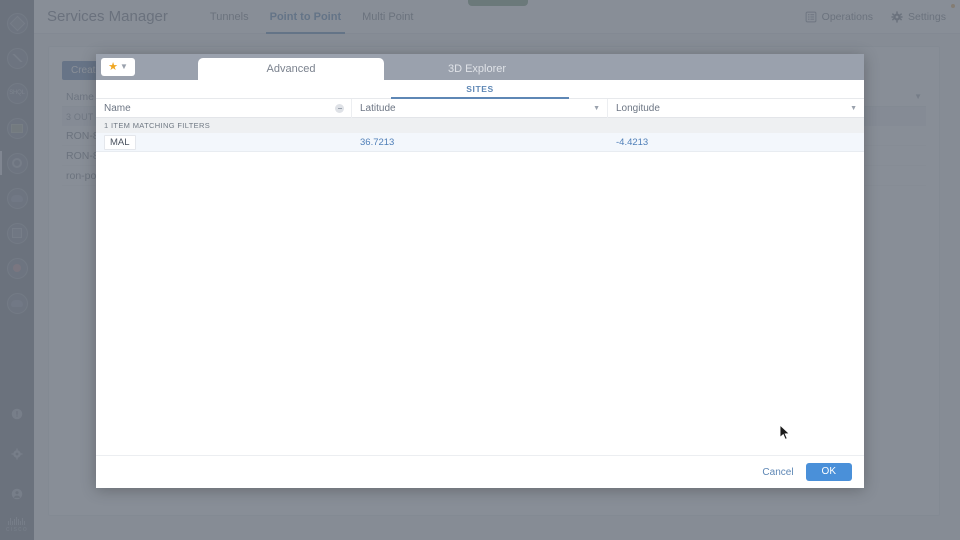 This screenshot has width=960, height=540. I want to click on grid-column-latitude: Latitude ▼, so click(480, 108).